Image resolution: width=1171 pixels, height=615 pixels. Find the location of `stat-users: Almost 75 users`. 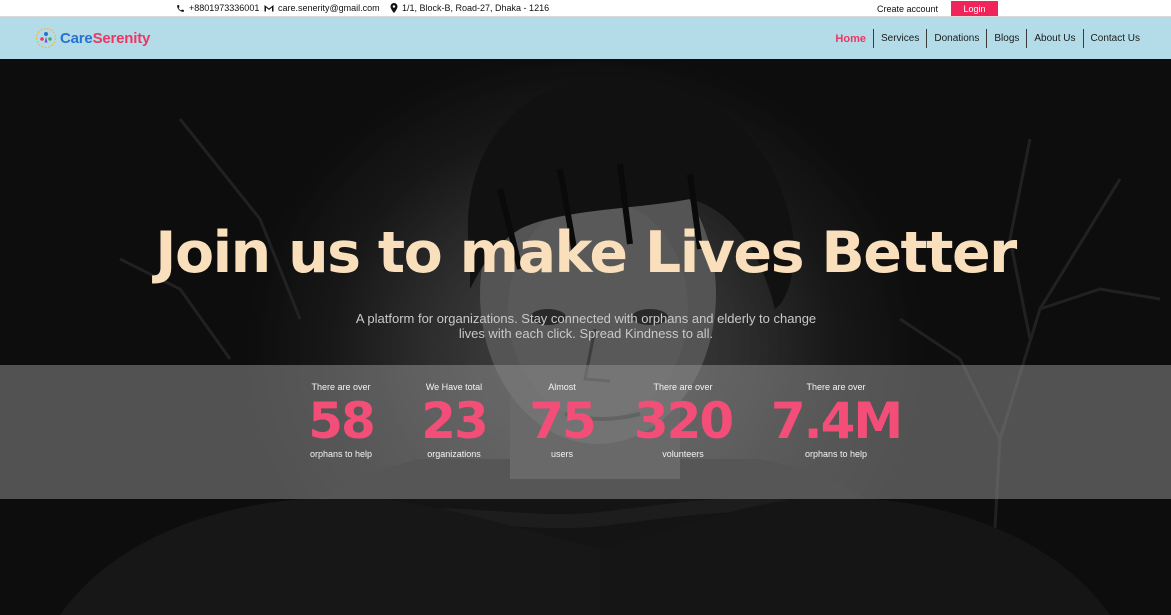

stat-users: Almost 75 users is located at coordinates (563, 420).